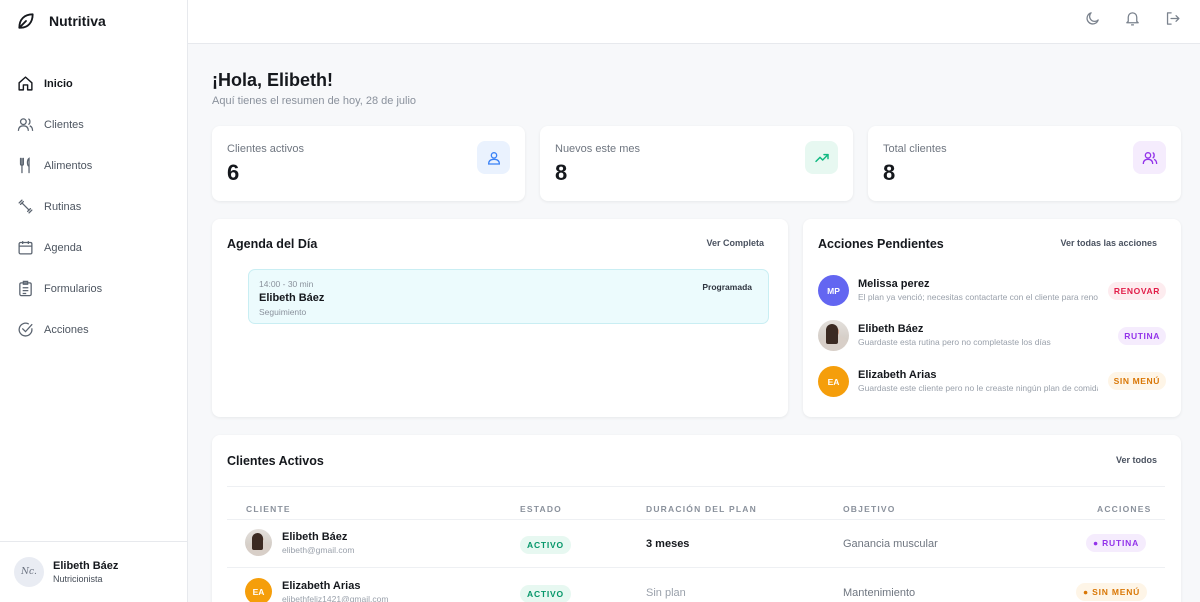  Describe the element at coordinates (93, 247) in the screenshot. I see `sidebar-item-agenda: Agenda` at that location.